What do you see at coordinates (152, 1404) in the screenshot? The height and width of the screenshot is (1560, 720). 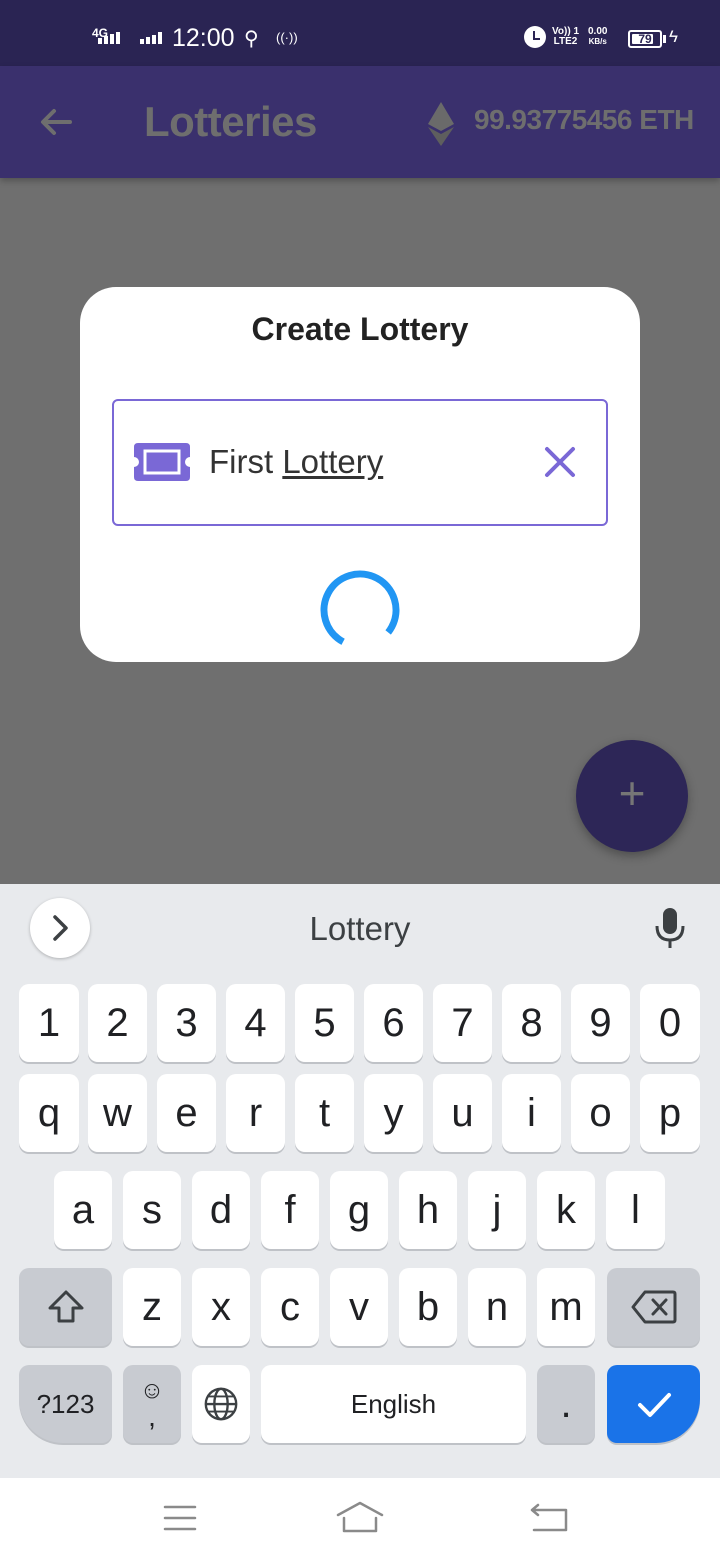 I see `emoji-comma-key: ☺ ,` at bounding box center [152, 1404].